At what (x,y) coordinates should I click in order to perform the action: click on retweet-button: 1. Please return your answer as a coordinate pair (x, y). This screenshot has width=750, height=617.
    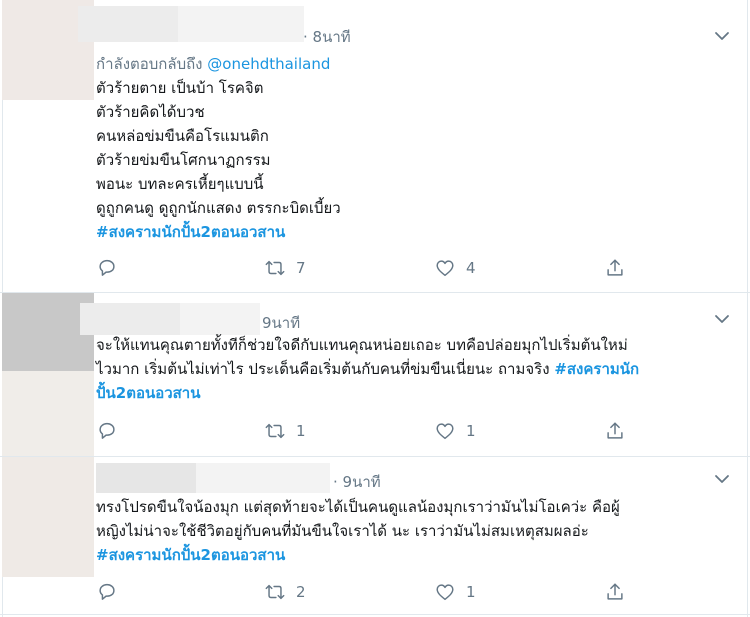
    Looking at the image, I should click on (285, 431).